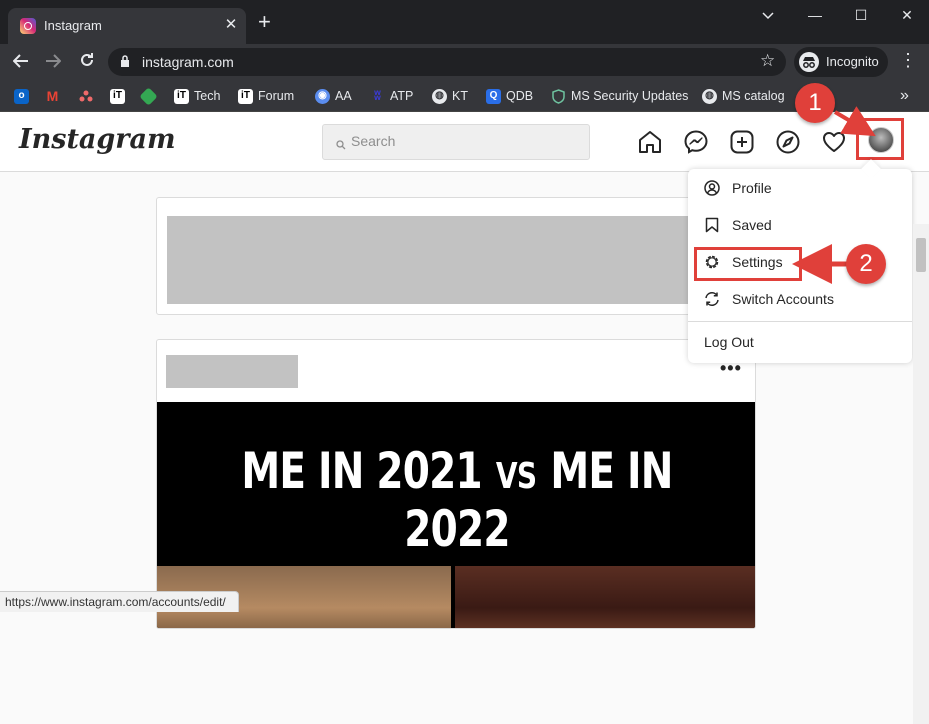 The width and height of the screenshot is (929, 724). I want to click on bookmark-itechtics: iT, so click(117, 96).